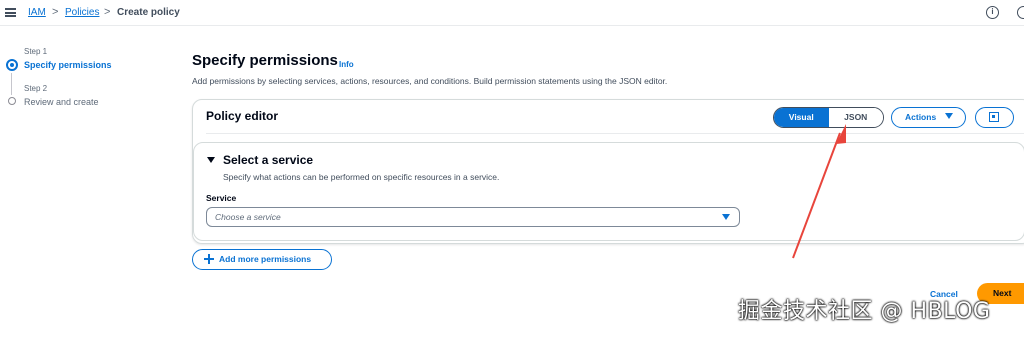 The height and width of the screenshot is (337, 1024). Describe the element at coordinates (12, 65) in the screenshot. I see `step-active-icon` at that location.